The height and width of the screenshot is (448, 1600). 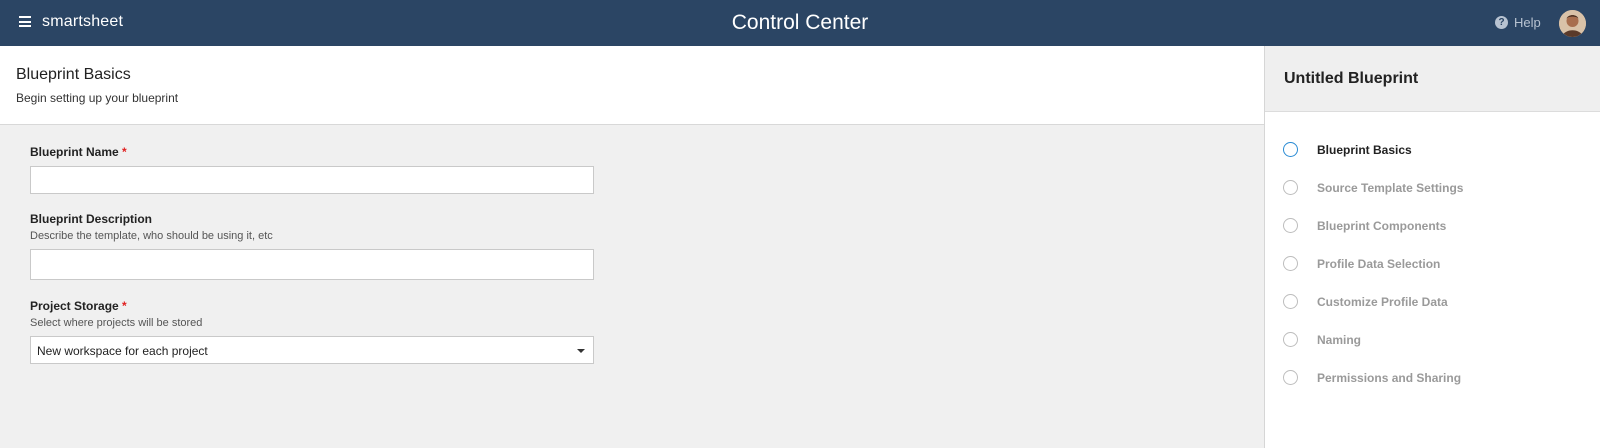 What do you see at coordinates (1382, 302) in the screenshot?
I see `step-label: Customize Profile Data` at bounding box center [1382, 302].